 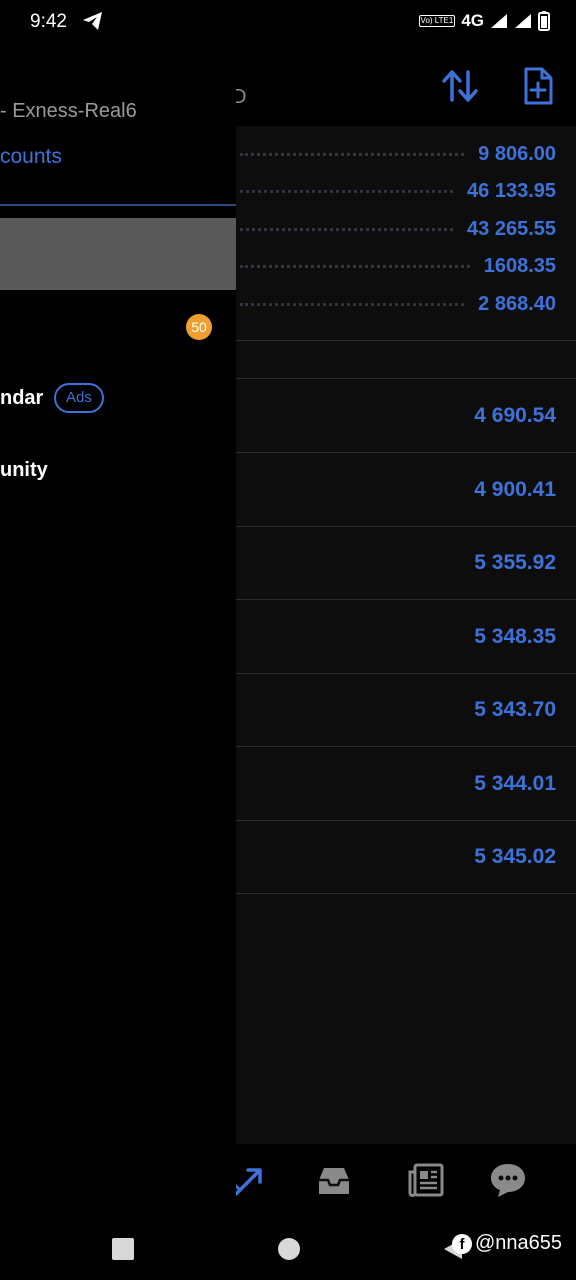 What do you see at coordinates (508, 1180) in the screenshot?
I see `chat-icon` at bounding box center [508, 1180].